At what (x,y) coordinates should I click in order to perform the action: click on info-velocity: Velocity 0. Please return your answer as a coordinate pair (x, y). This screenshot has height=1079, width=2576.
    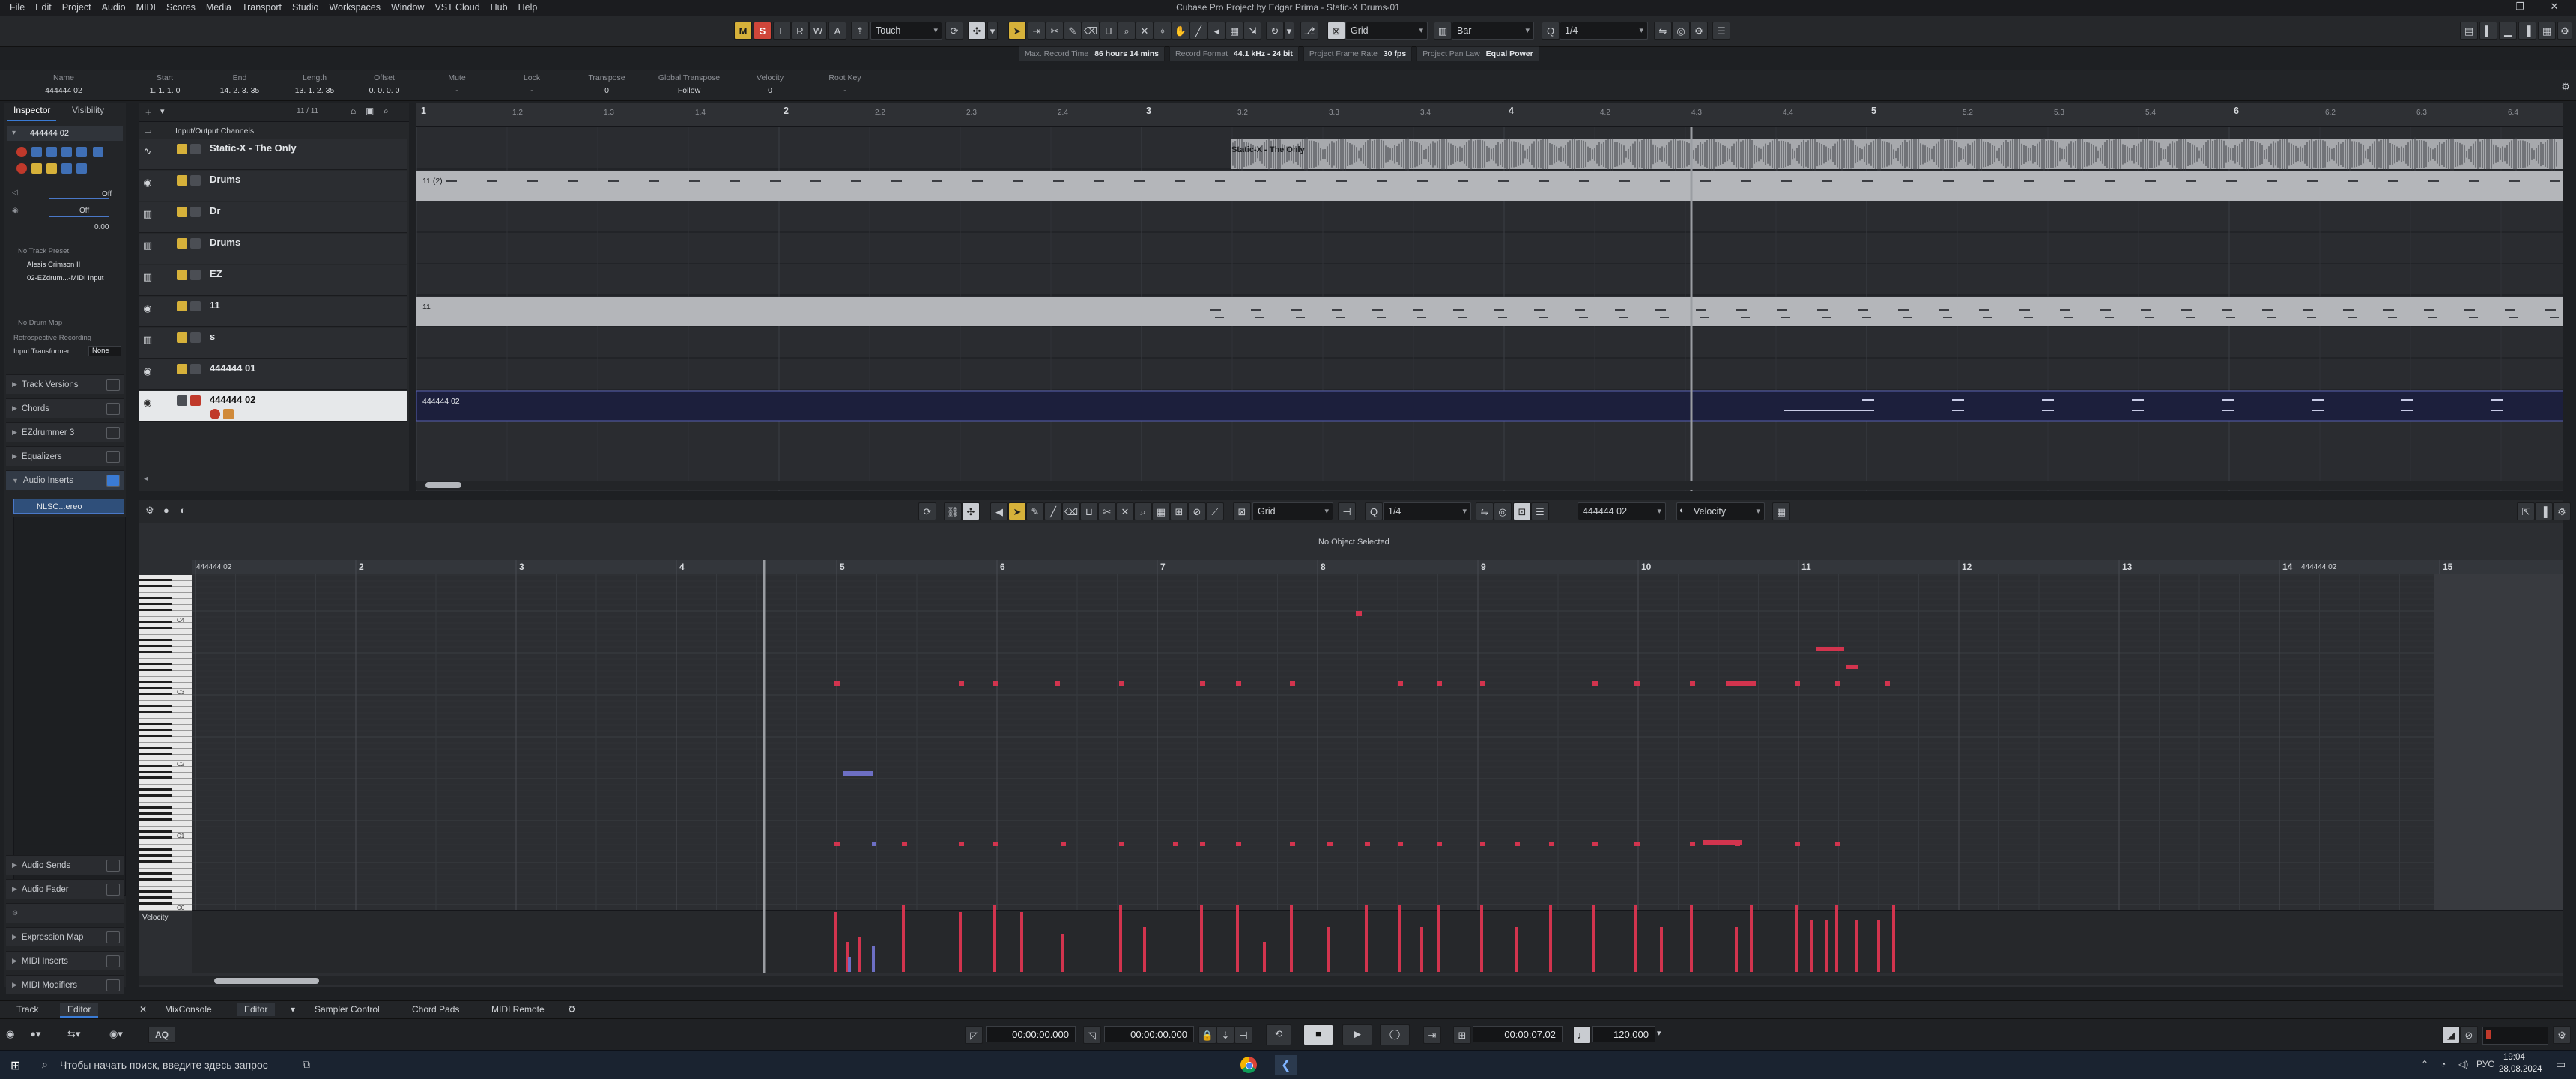
    Looking at the image, I should click on (770, 84).